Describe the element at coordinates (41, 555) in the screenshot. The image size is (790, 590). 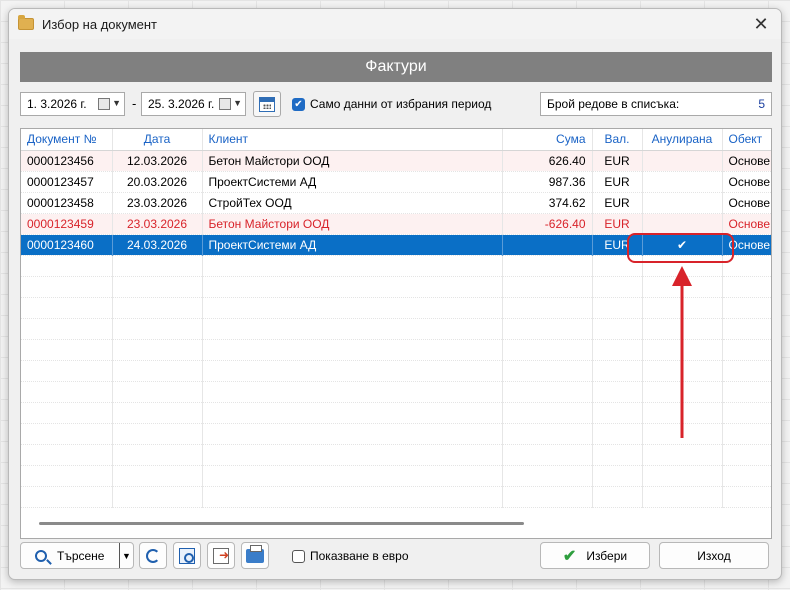
I see `search-icon` at that location.